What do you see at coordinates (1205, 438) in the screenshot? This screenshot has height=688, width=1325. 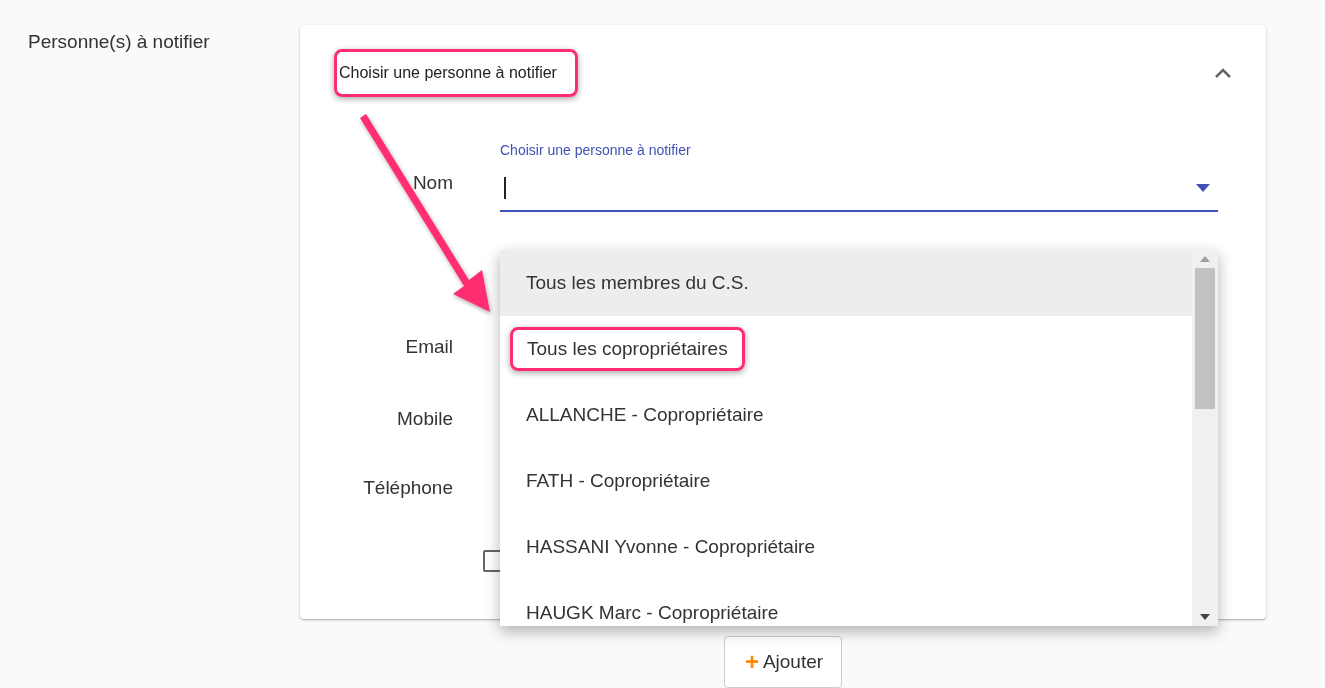 I see `scrollbar` at bounding box center [1205, 438].